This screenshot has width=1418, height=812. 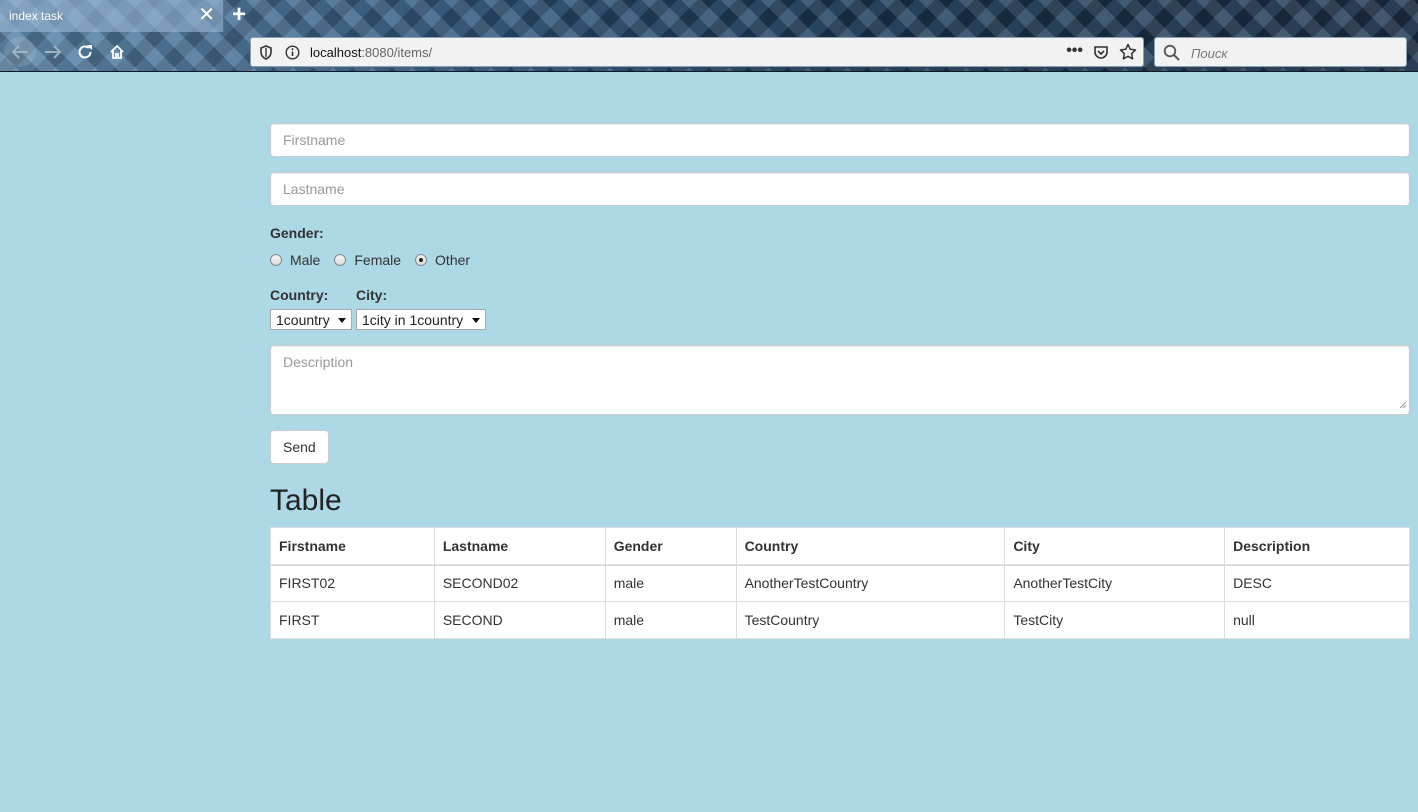 I want to click on city-select: 1city in 1country, so click(x=421, y=319).